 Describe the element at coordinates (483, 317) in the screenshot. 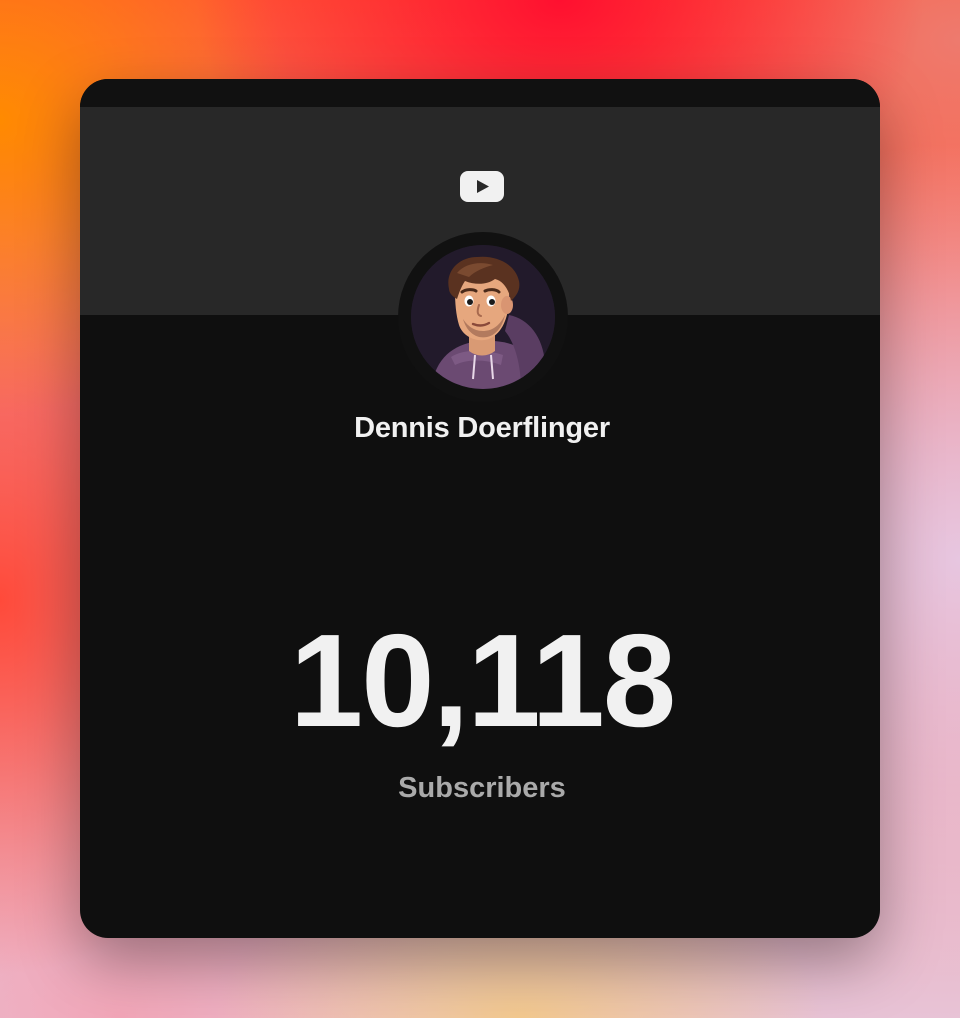

I see `avatar` at that location.